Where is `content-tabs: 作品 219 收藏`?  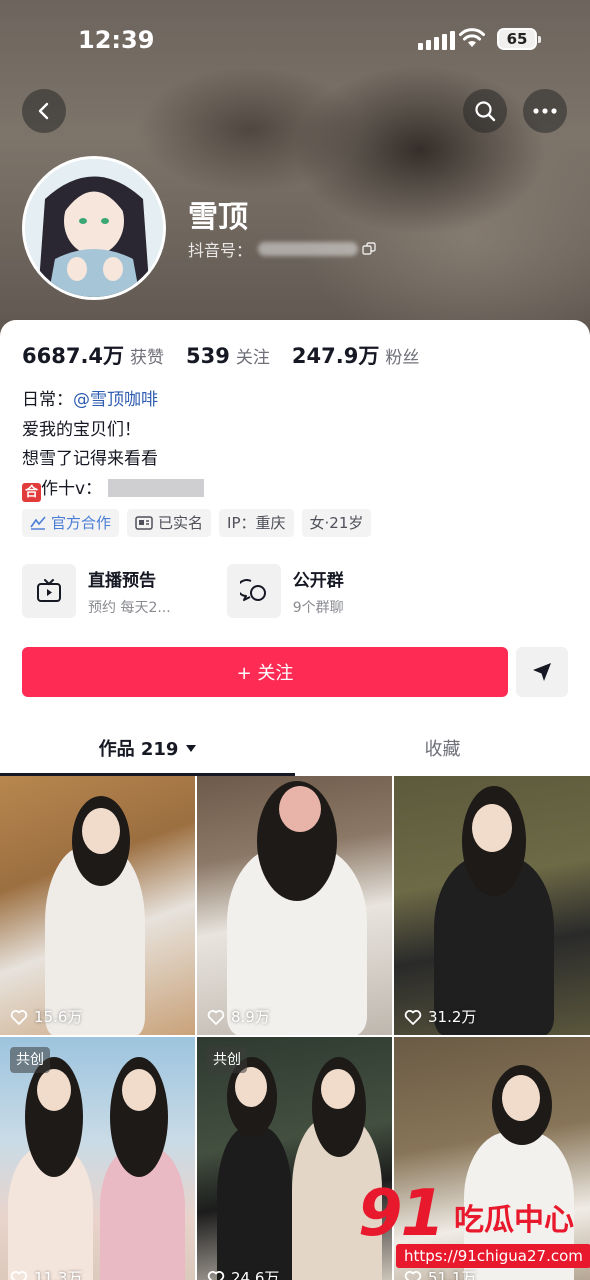
content-tabs: 作品 219 收藏 is located at coordinates (295, 748).